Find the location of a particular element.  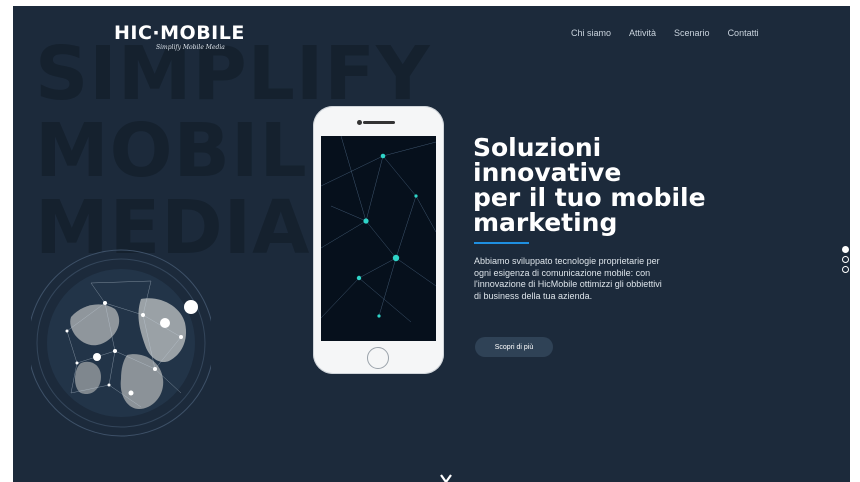

logo-tagline: Simplify Mobile Media is located at coordinates (190, 47).